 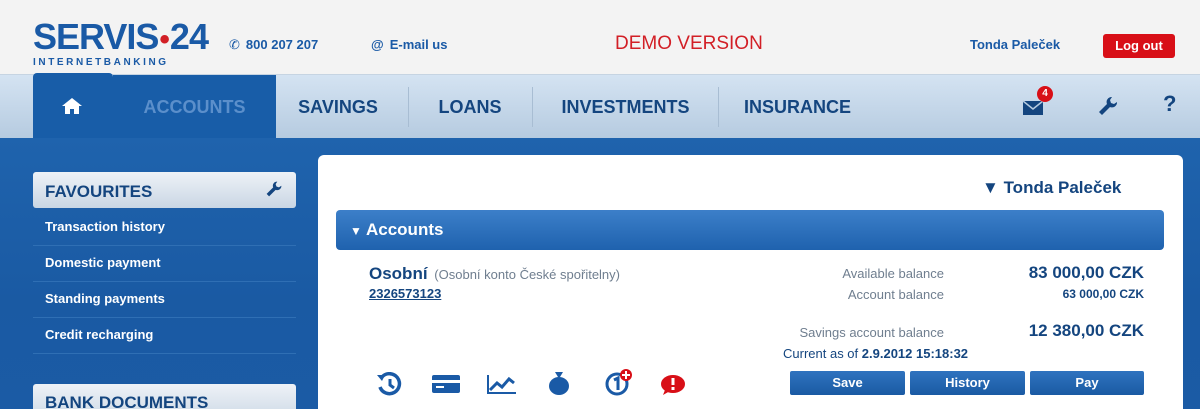 What do you see at coordinates (418, 44) in the screenshot?
I see `email-label: E-mail us` at bounding box center [418, 44].